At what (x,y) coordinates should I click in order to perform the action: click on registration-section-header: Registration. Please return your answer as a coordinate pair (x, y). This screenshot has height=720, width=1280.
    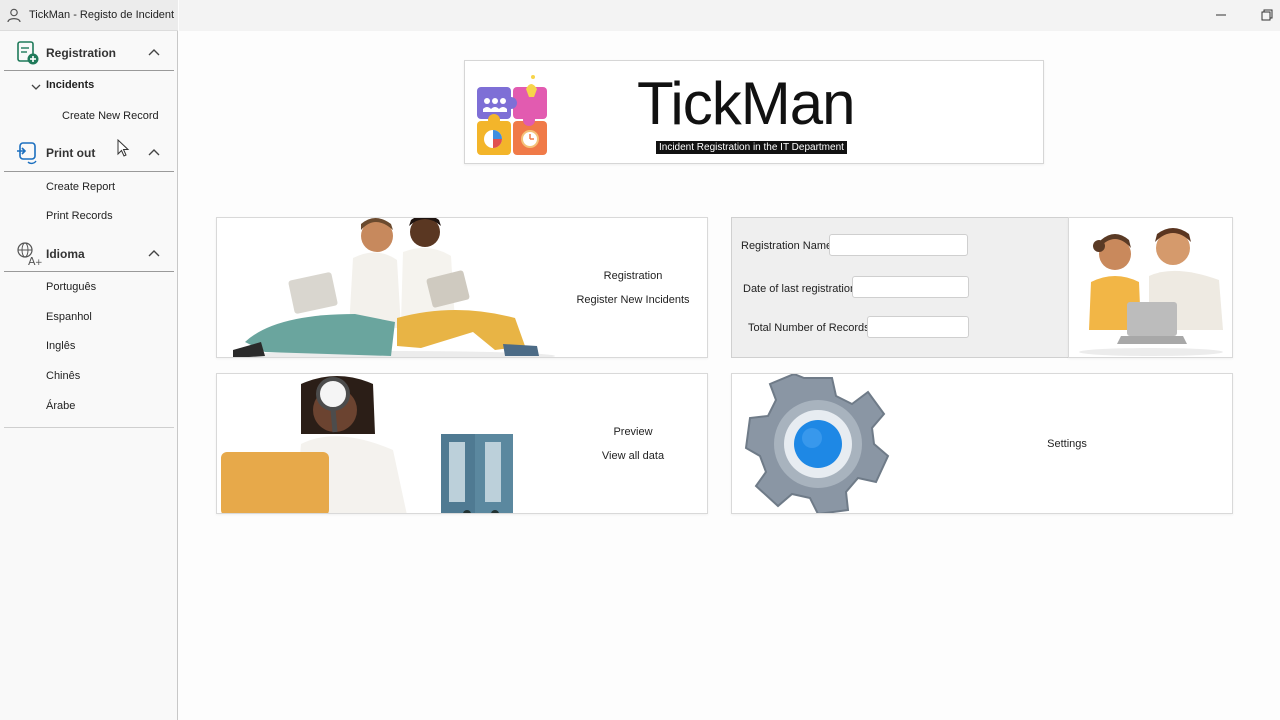
    Looking at the image, I should click on (89, 53).